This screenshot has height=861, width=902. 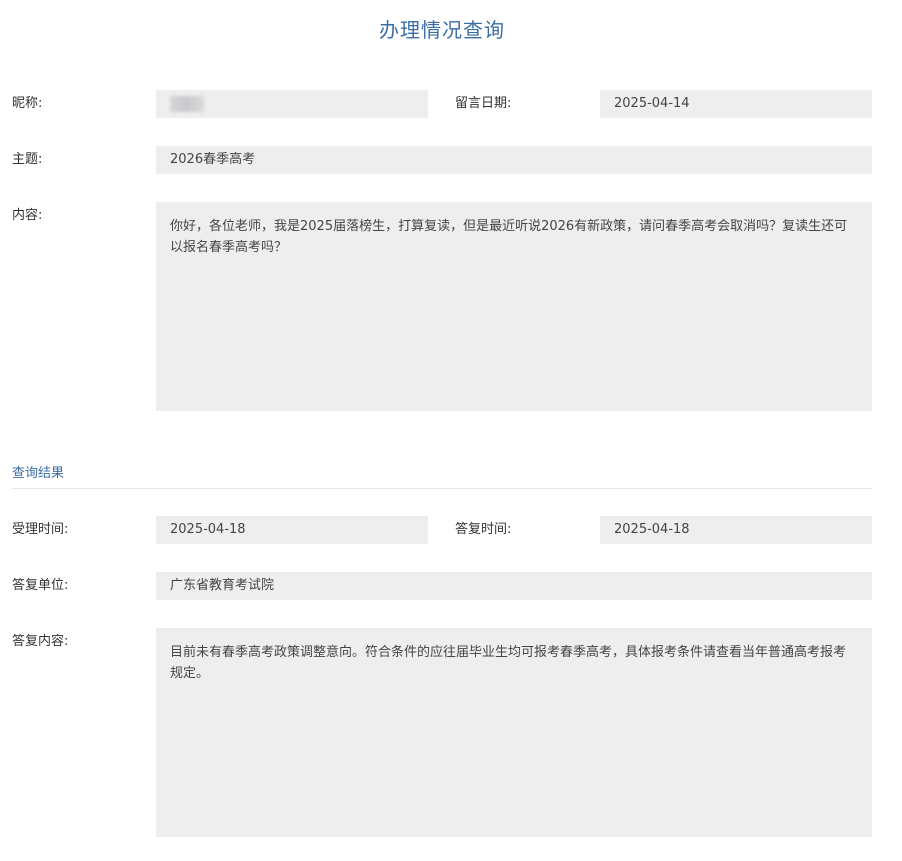 What do you see at coordinates (38, 473) in the screenshot?
I see `result-section-title: 查询结果` at bounding box center [38, 473].